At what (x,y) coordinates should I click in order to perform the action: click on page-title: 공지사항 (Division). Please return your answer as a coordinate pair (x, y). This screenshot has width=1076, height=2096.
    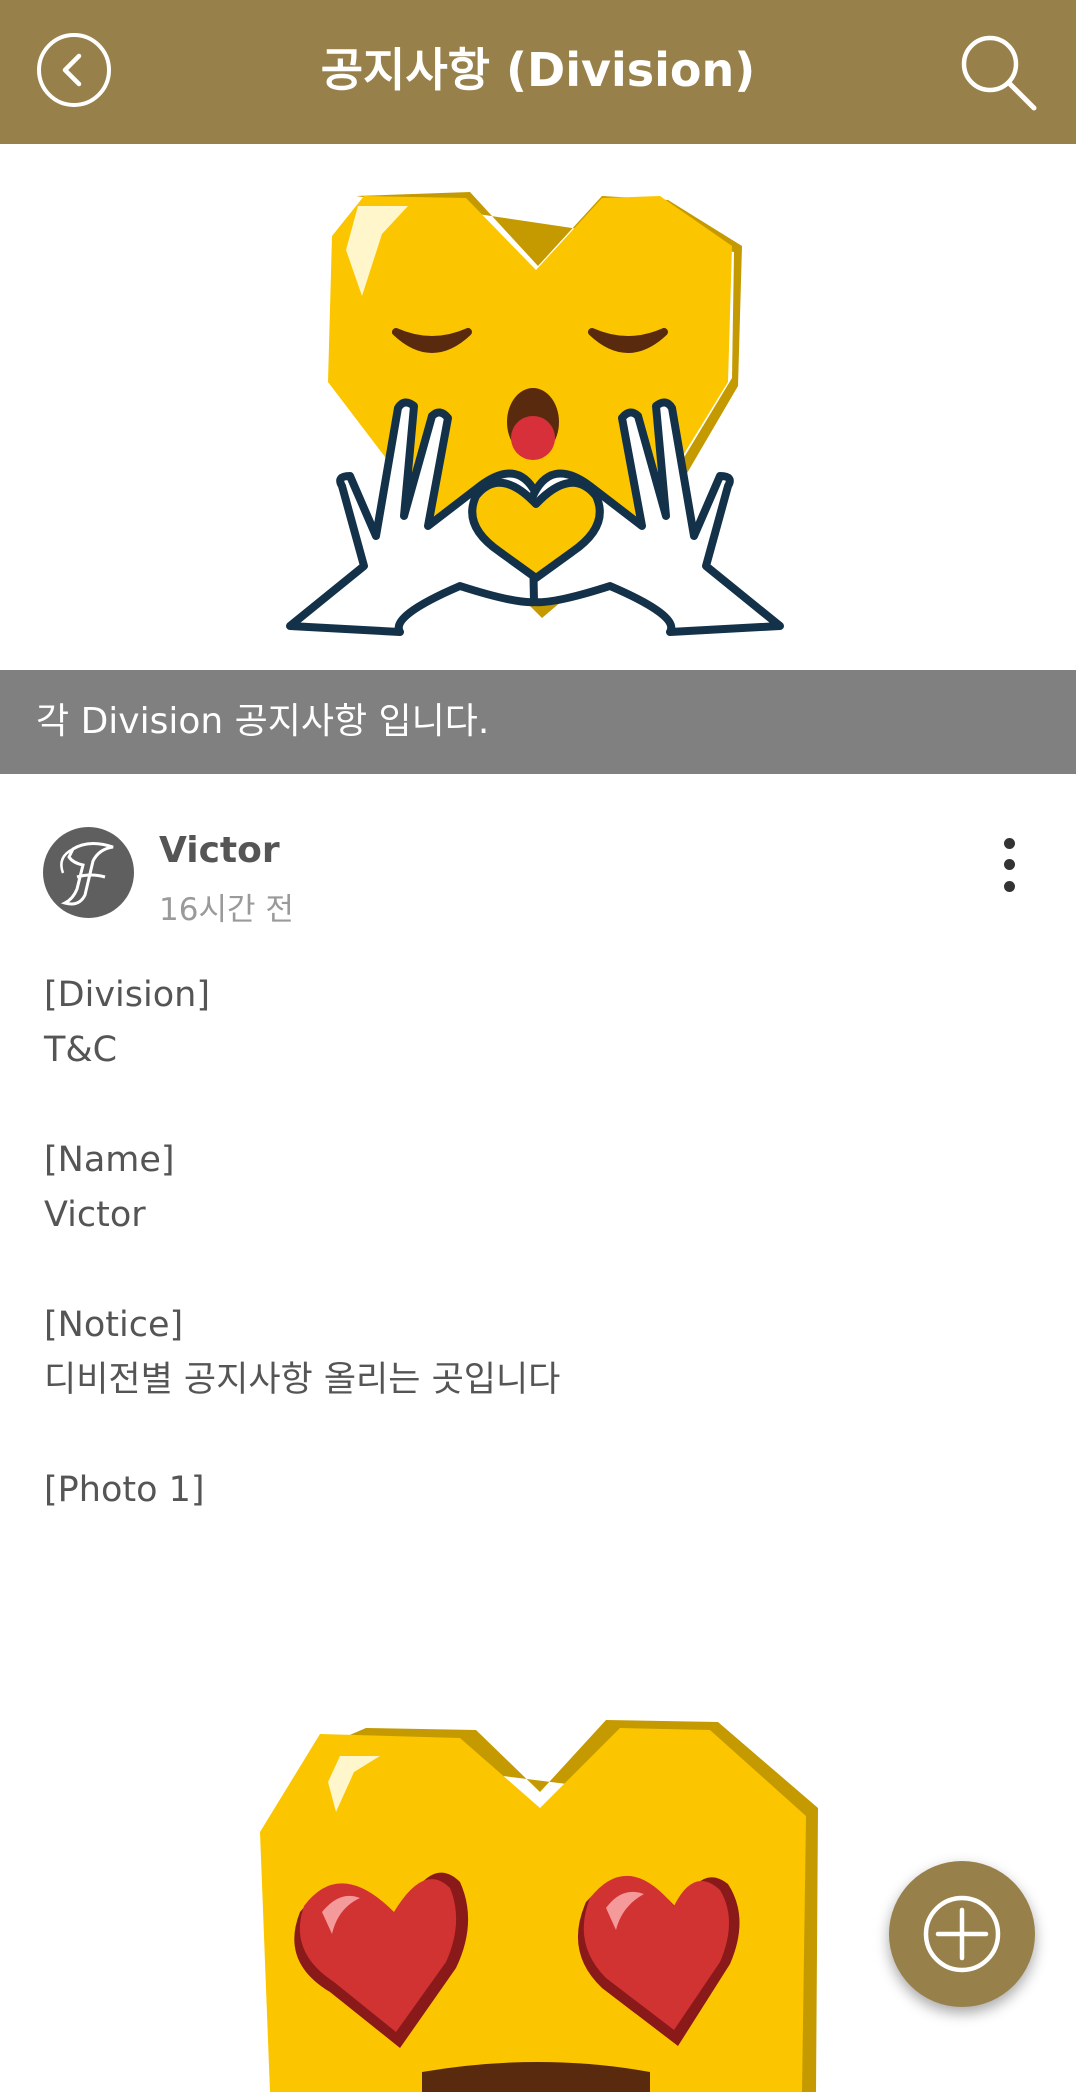
    Looking at the image, I should click on (538, 70).